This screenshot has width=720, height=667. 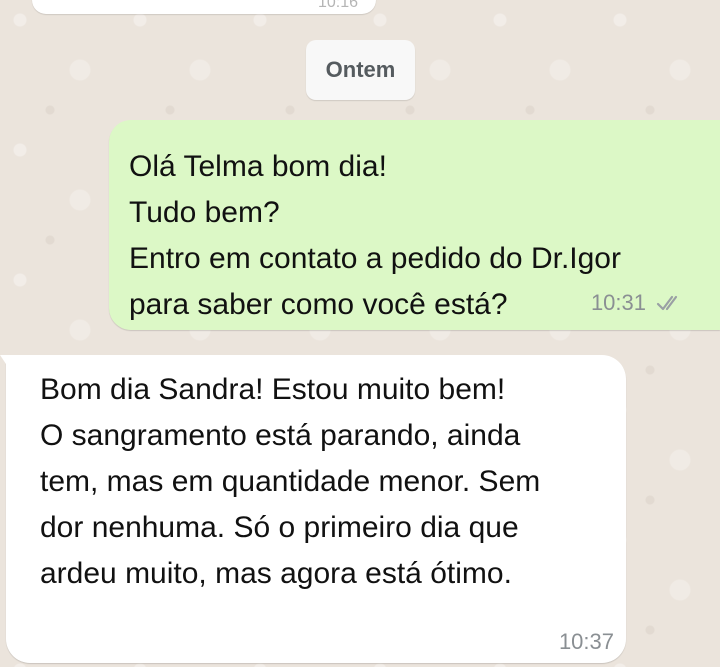 What do you see at coordinates (360, 70) in the screenshot?
I see `date-separator: Ontem` at bounding box center [360, 70].